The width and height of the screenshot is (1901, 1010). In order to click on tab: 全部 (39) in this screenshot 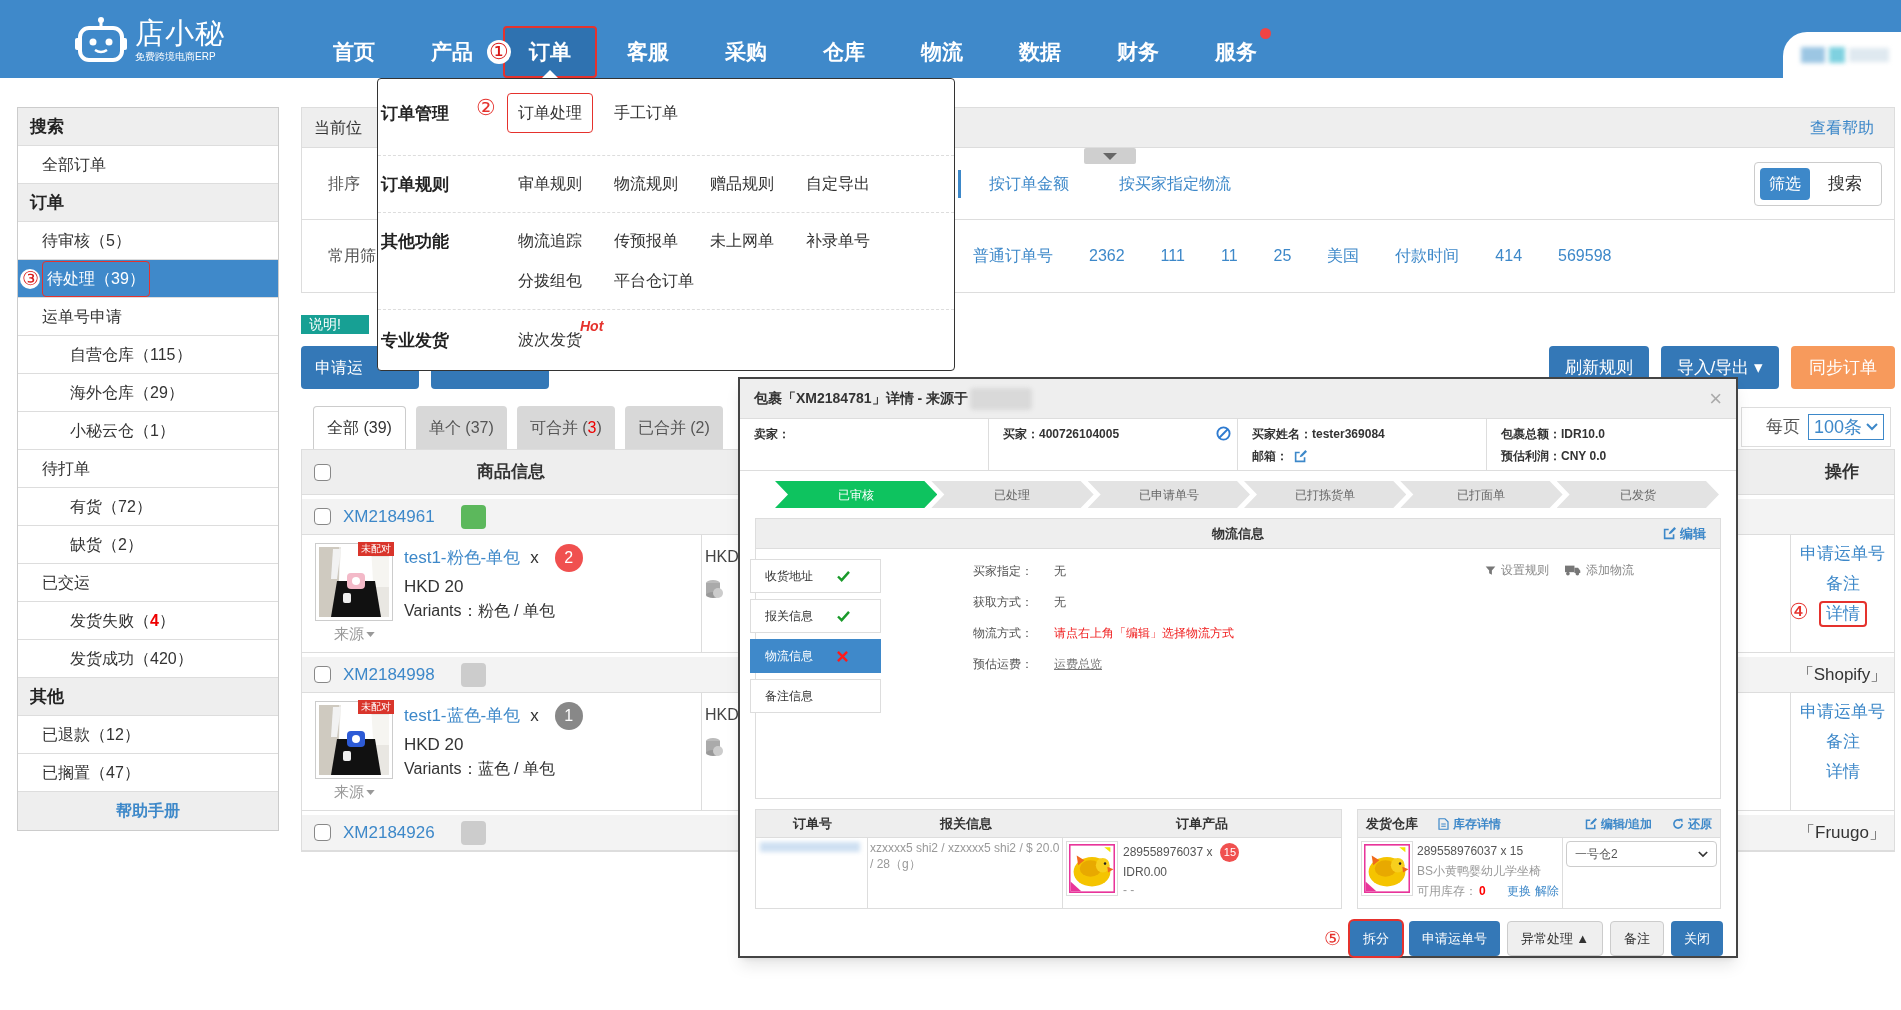, I will do `click(359, 427)`.